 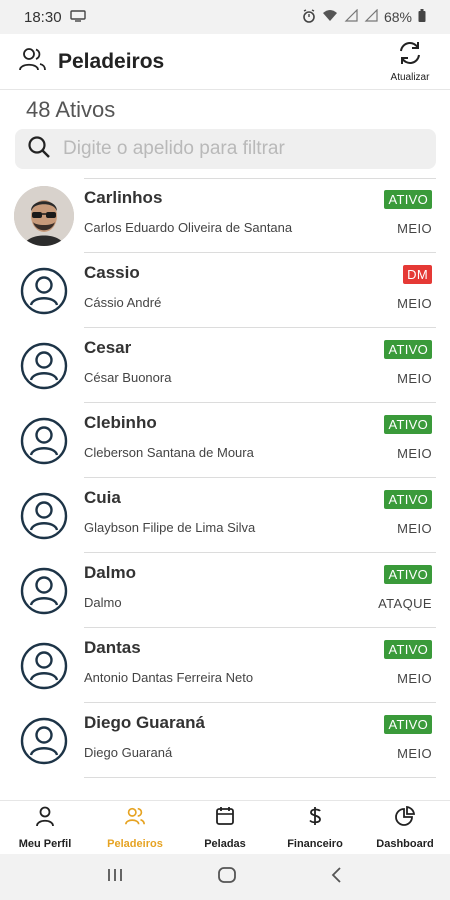 I want to click on search-box, so click(x=225, y=149).